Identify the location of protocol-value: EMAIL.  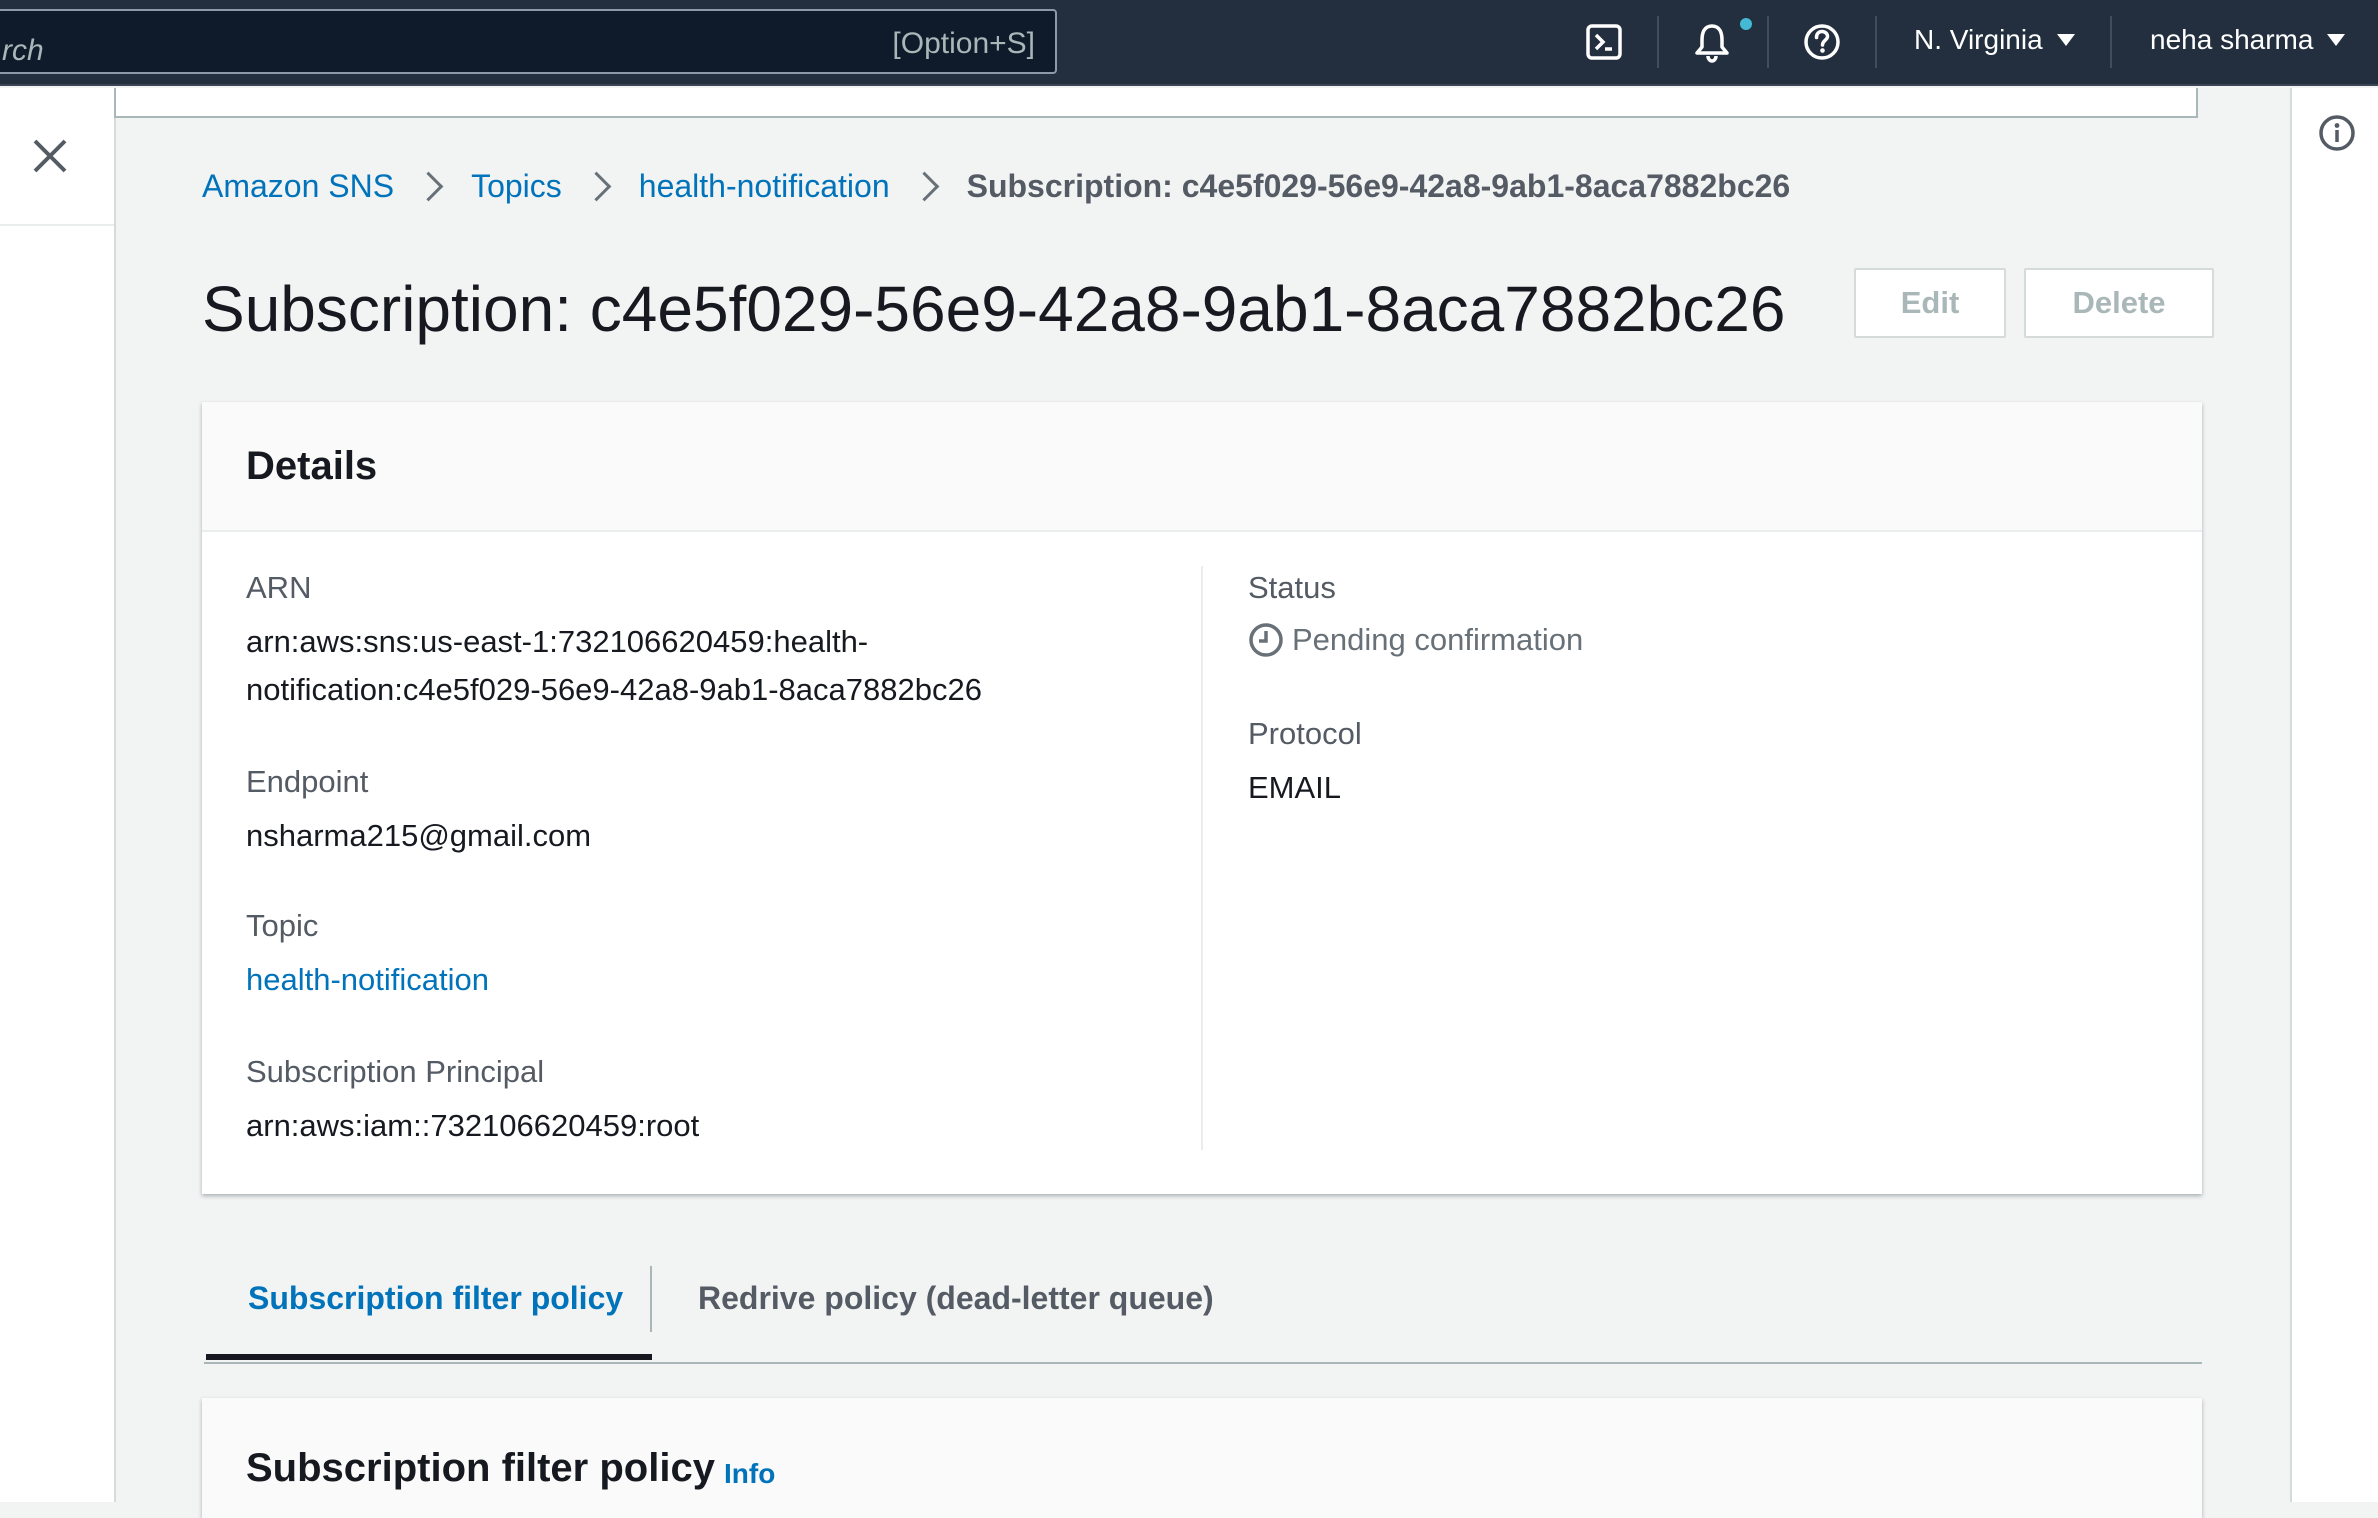
(1295, 787).